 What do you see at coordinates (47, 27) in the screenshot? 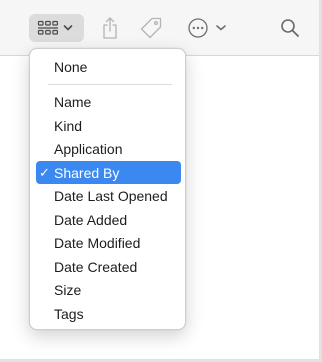
I see `grid-icon` at bounding box center [47, 27].